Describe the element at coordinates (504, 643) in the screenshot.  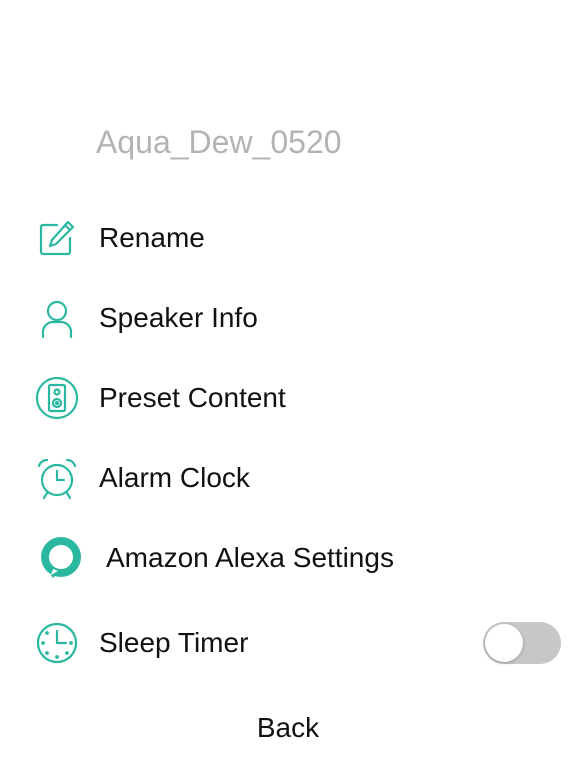
I see `toggle-knob` at that location.